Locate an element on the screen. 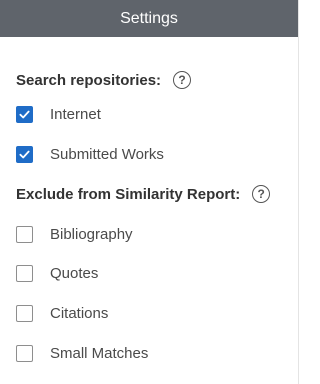  exclude-heading: Exclude from Similarity Report: ? is located at coordinates (143, 194).